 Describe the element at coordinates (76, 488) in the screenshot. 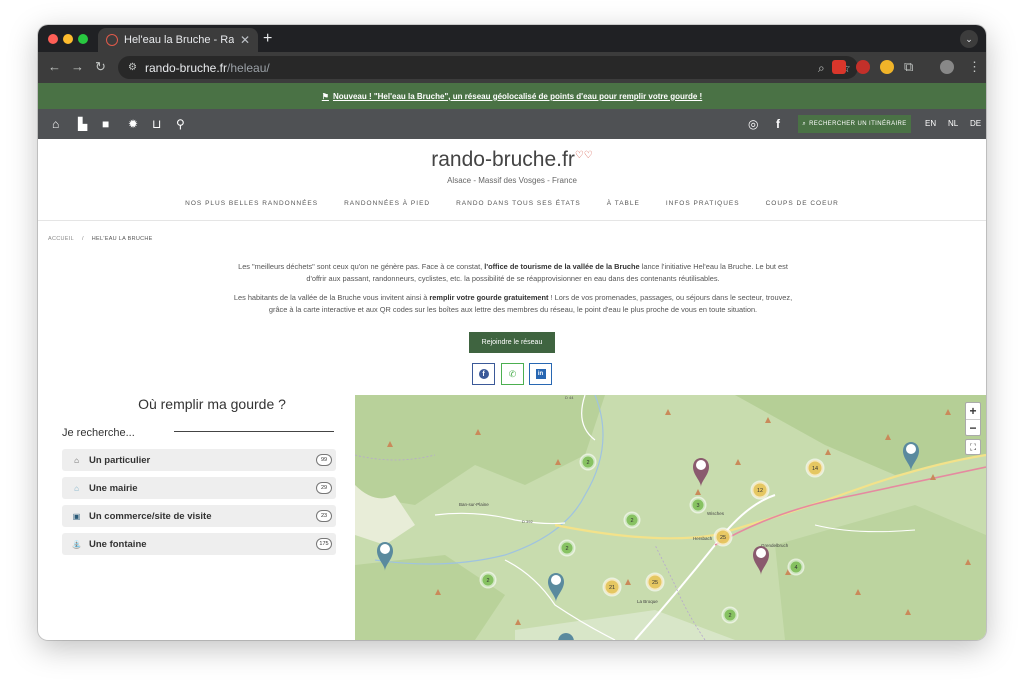

I see `town-hall-icon: ⌂` at that location.